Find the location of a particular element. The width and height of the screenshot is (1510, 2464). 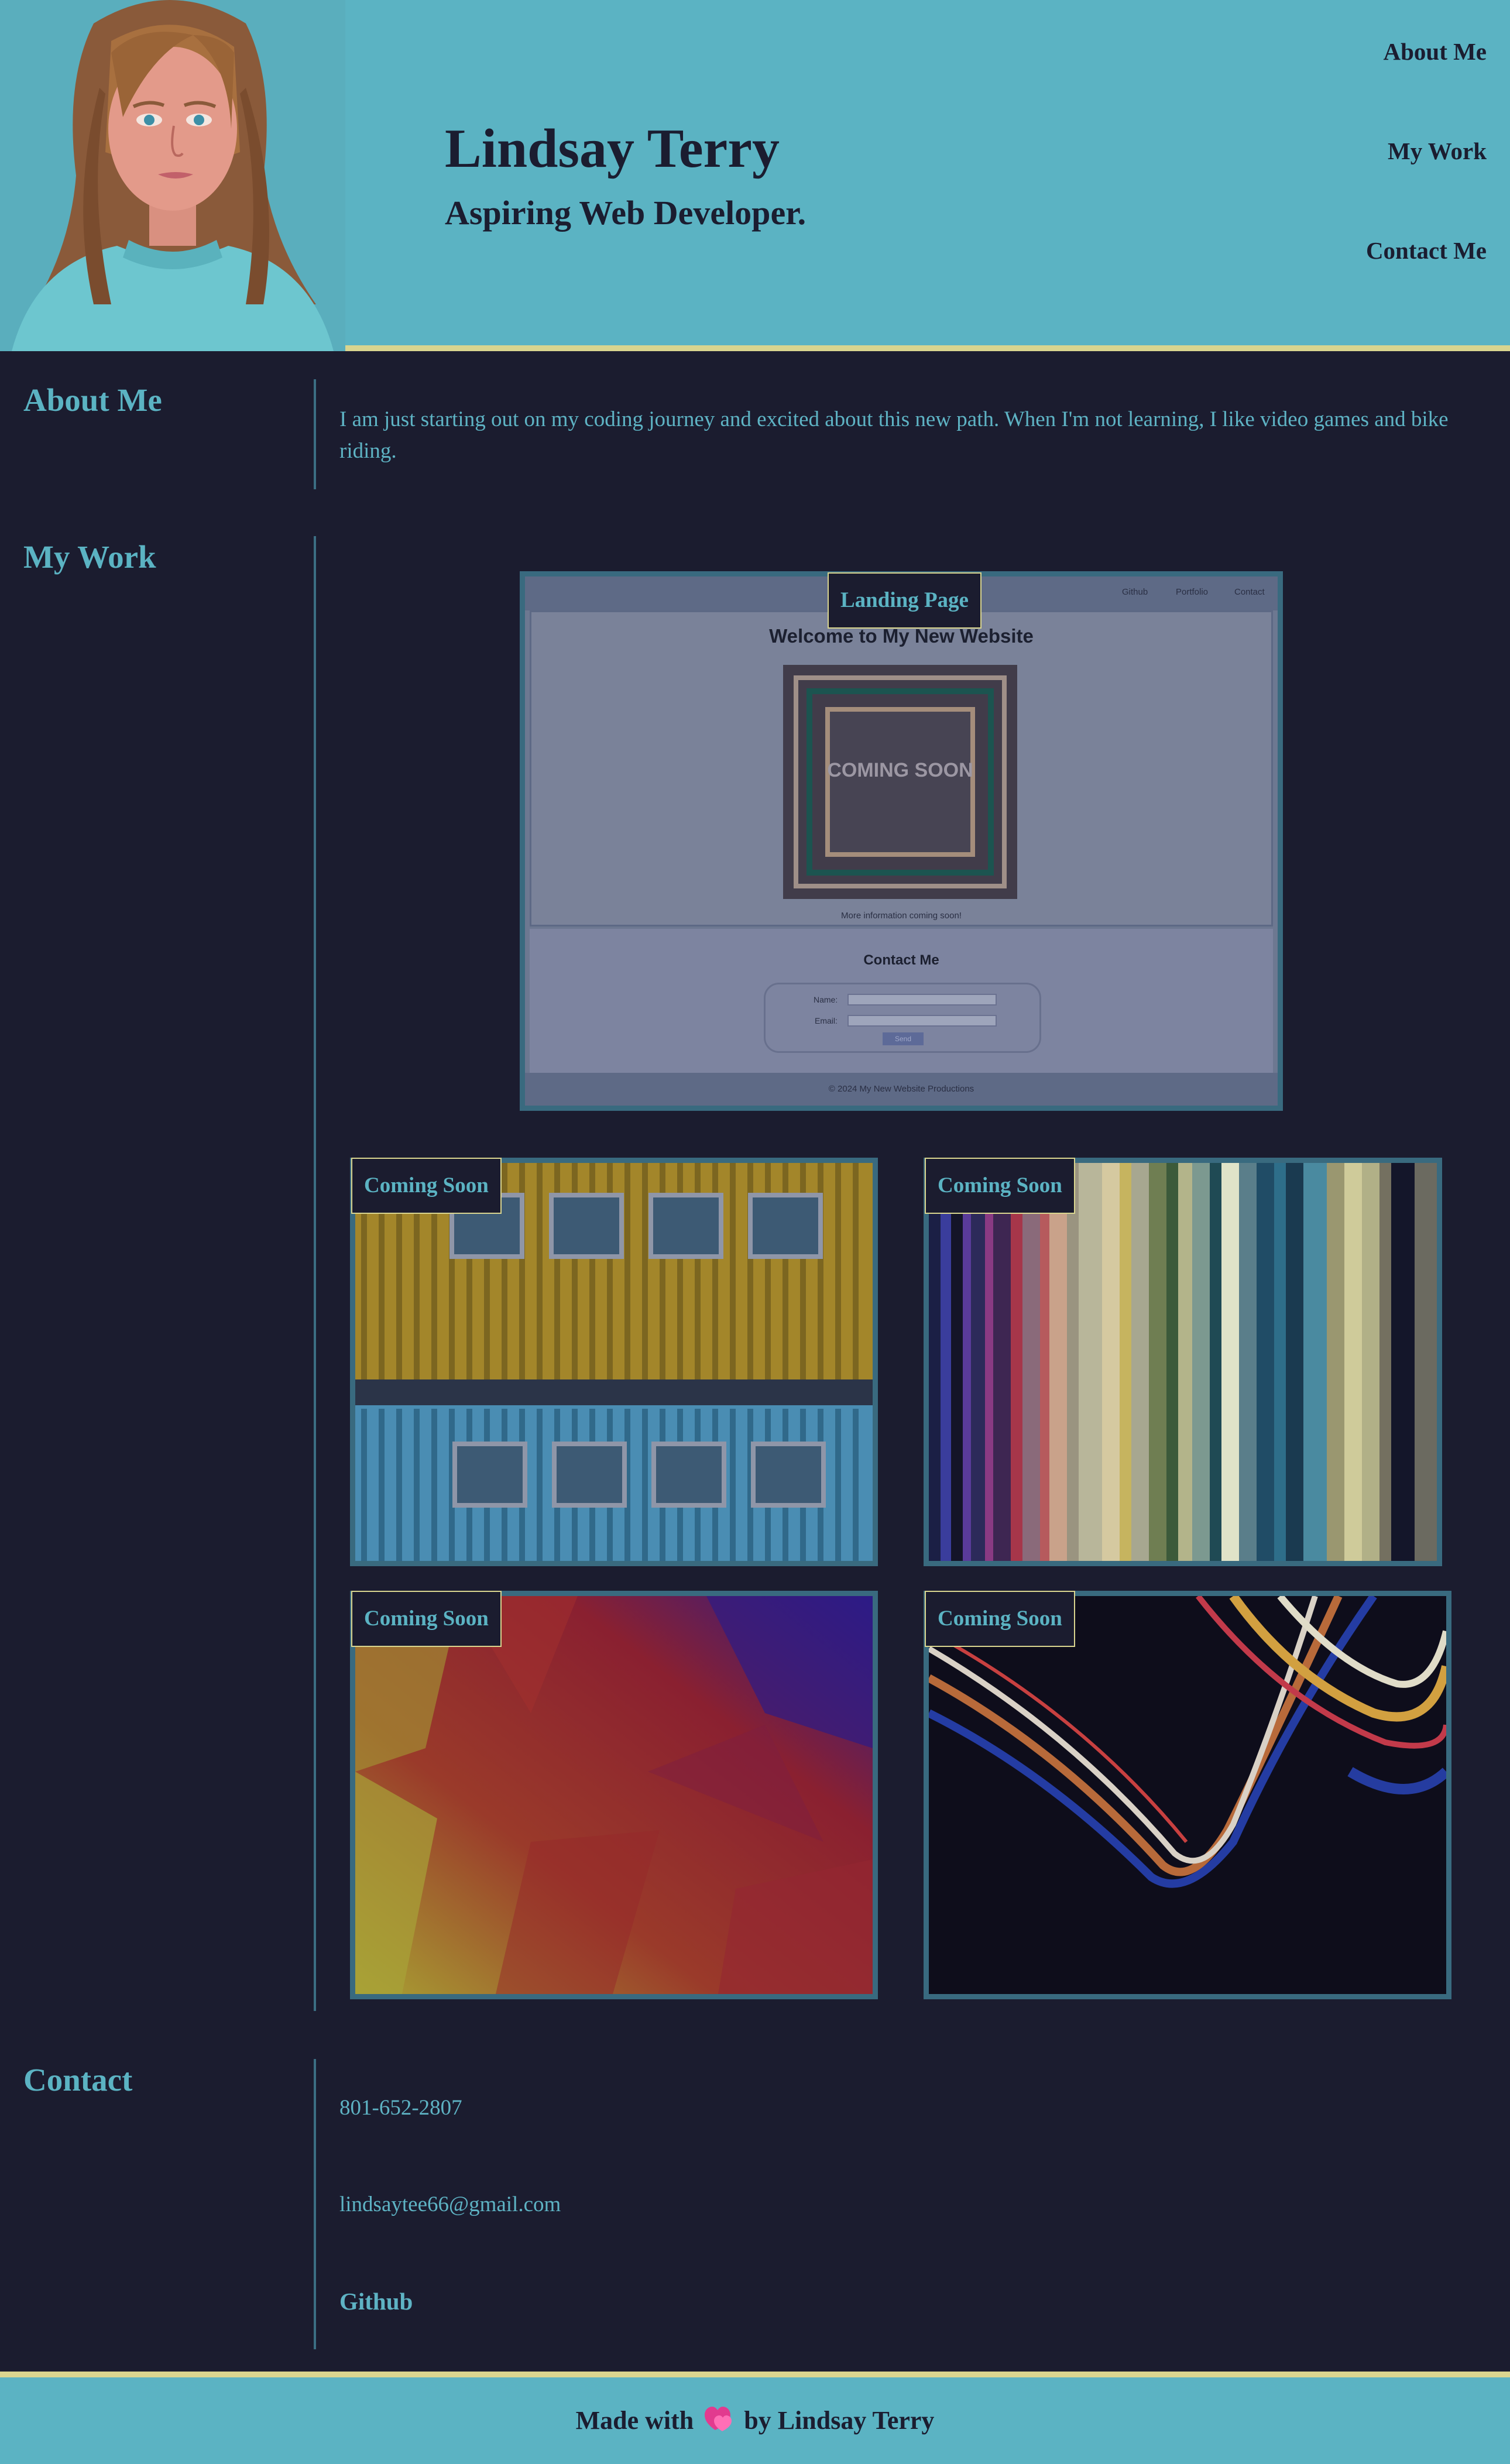

light-trails-image is located at coordinates (1188, 1795).